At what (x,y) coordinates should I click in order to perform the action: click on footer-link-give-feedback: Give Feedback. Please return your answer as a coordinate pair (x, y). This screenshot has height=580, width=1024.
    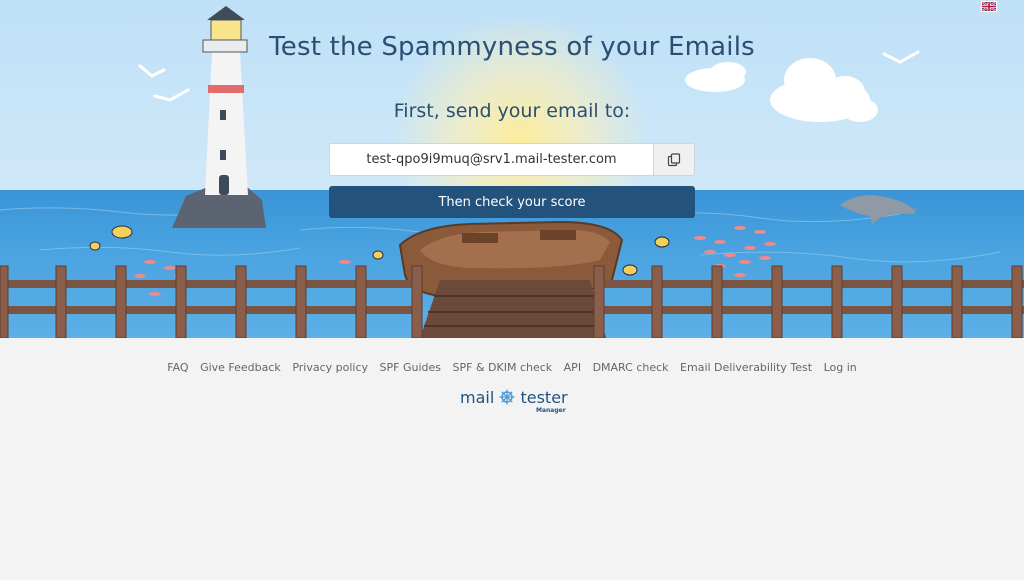
    Looking at the image, I should click on (240, 367).